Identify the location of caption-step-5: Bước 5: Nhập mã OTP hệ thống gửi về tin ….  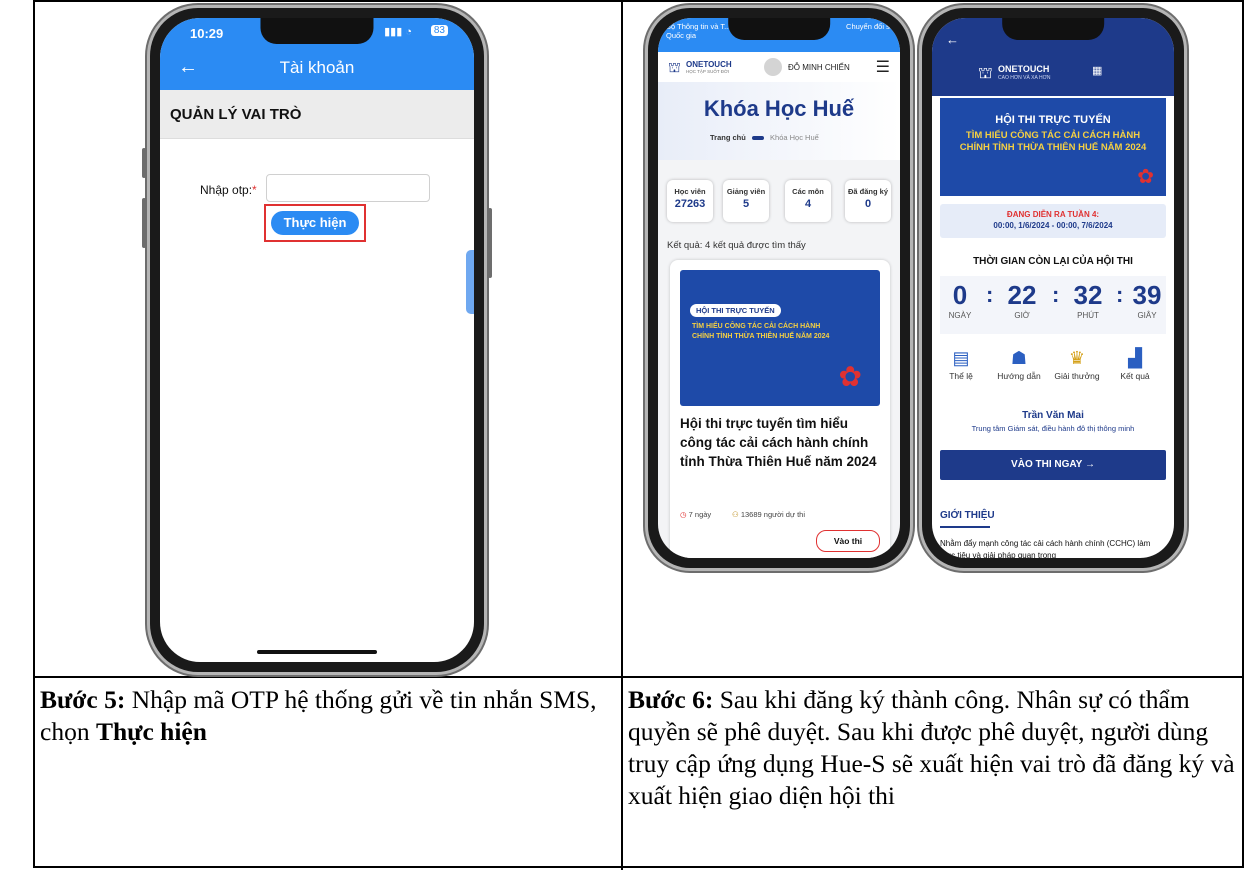
(318, 715).